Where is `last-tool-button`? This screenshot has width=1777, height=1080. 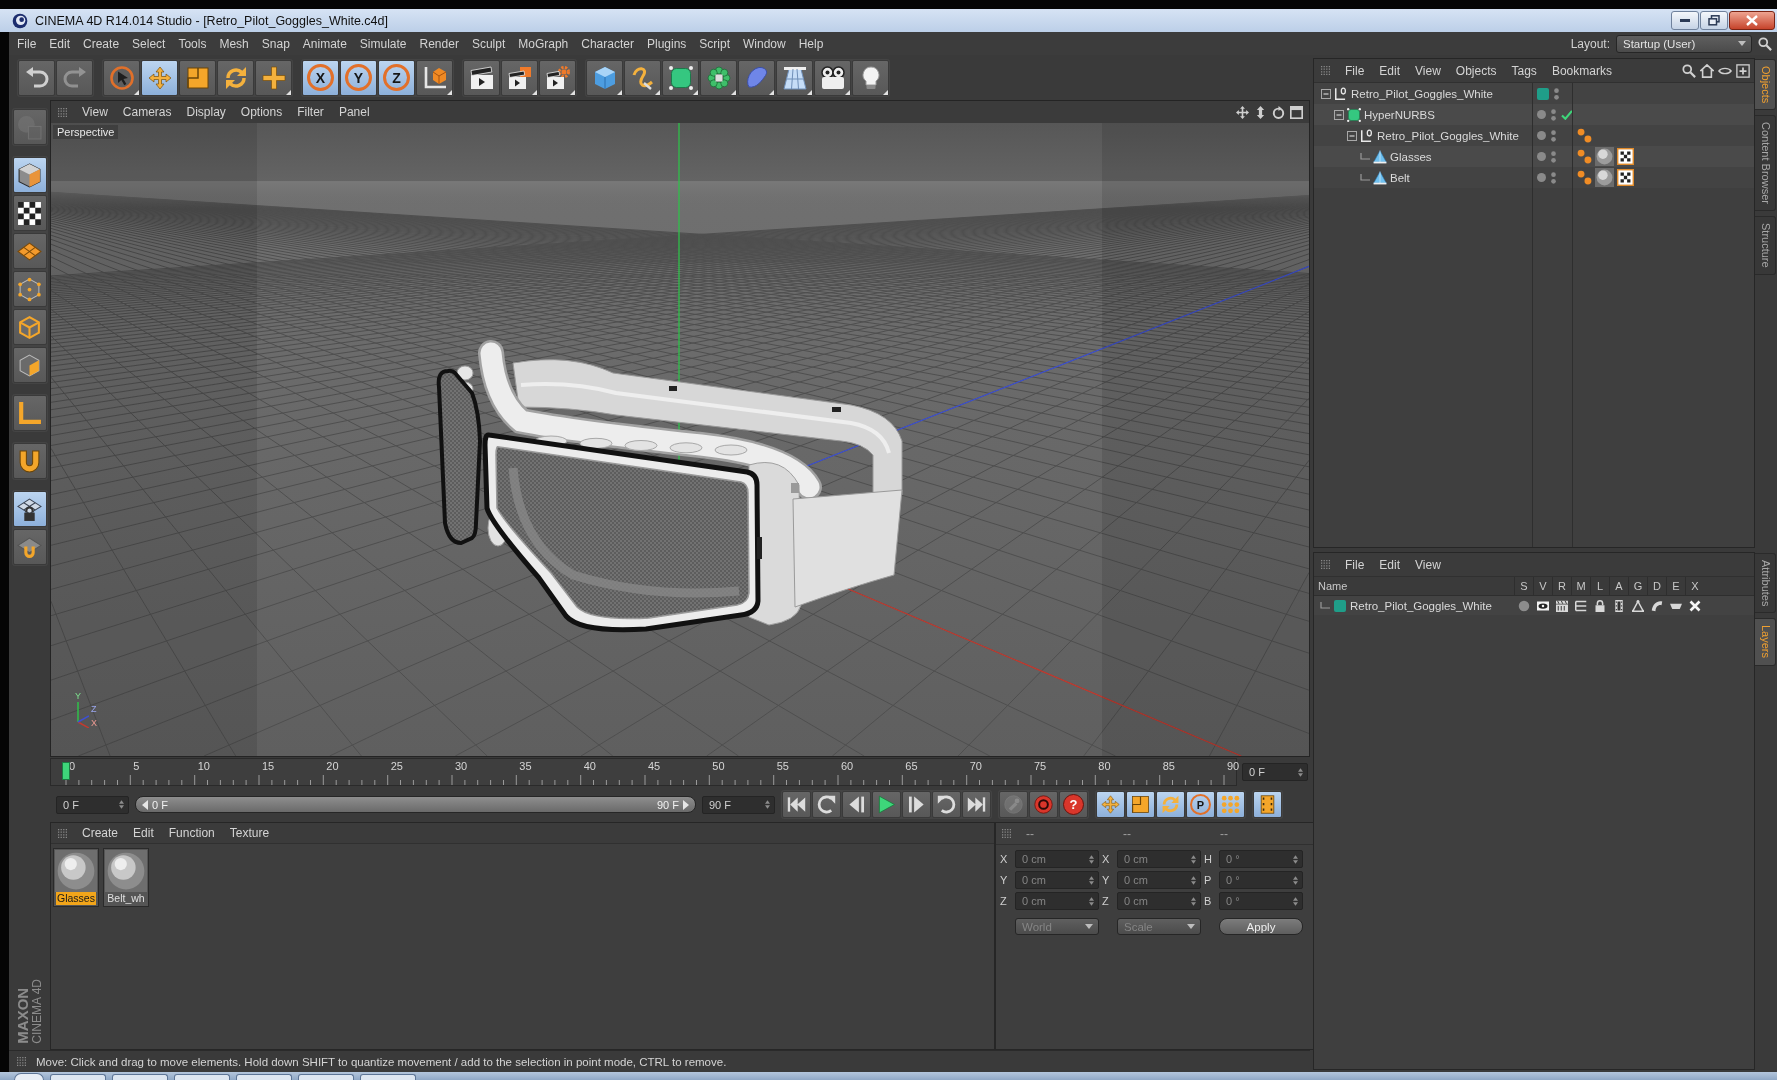 last-tool-button is located at coordinates (273, 77).